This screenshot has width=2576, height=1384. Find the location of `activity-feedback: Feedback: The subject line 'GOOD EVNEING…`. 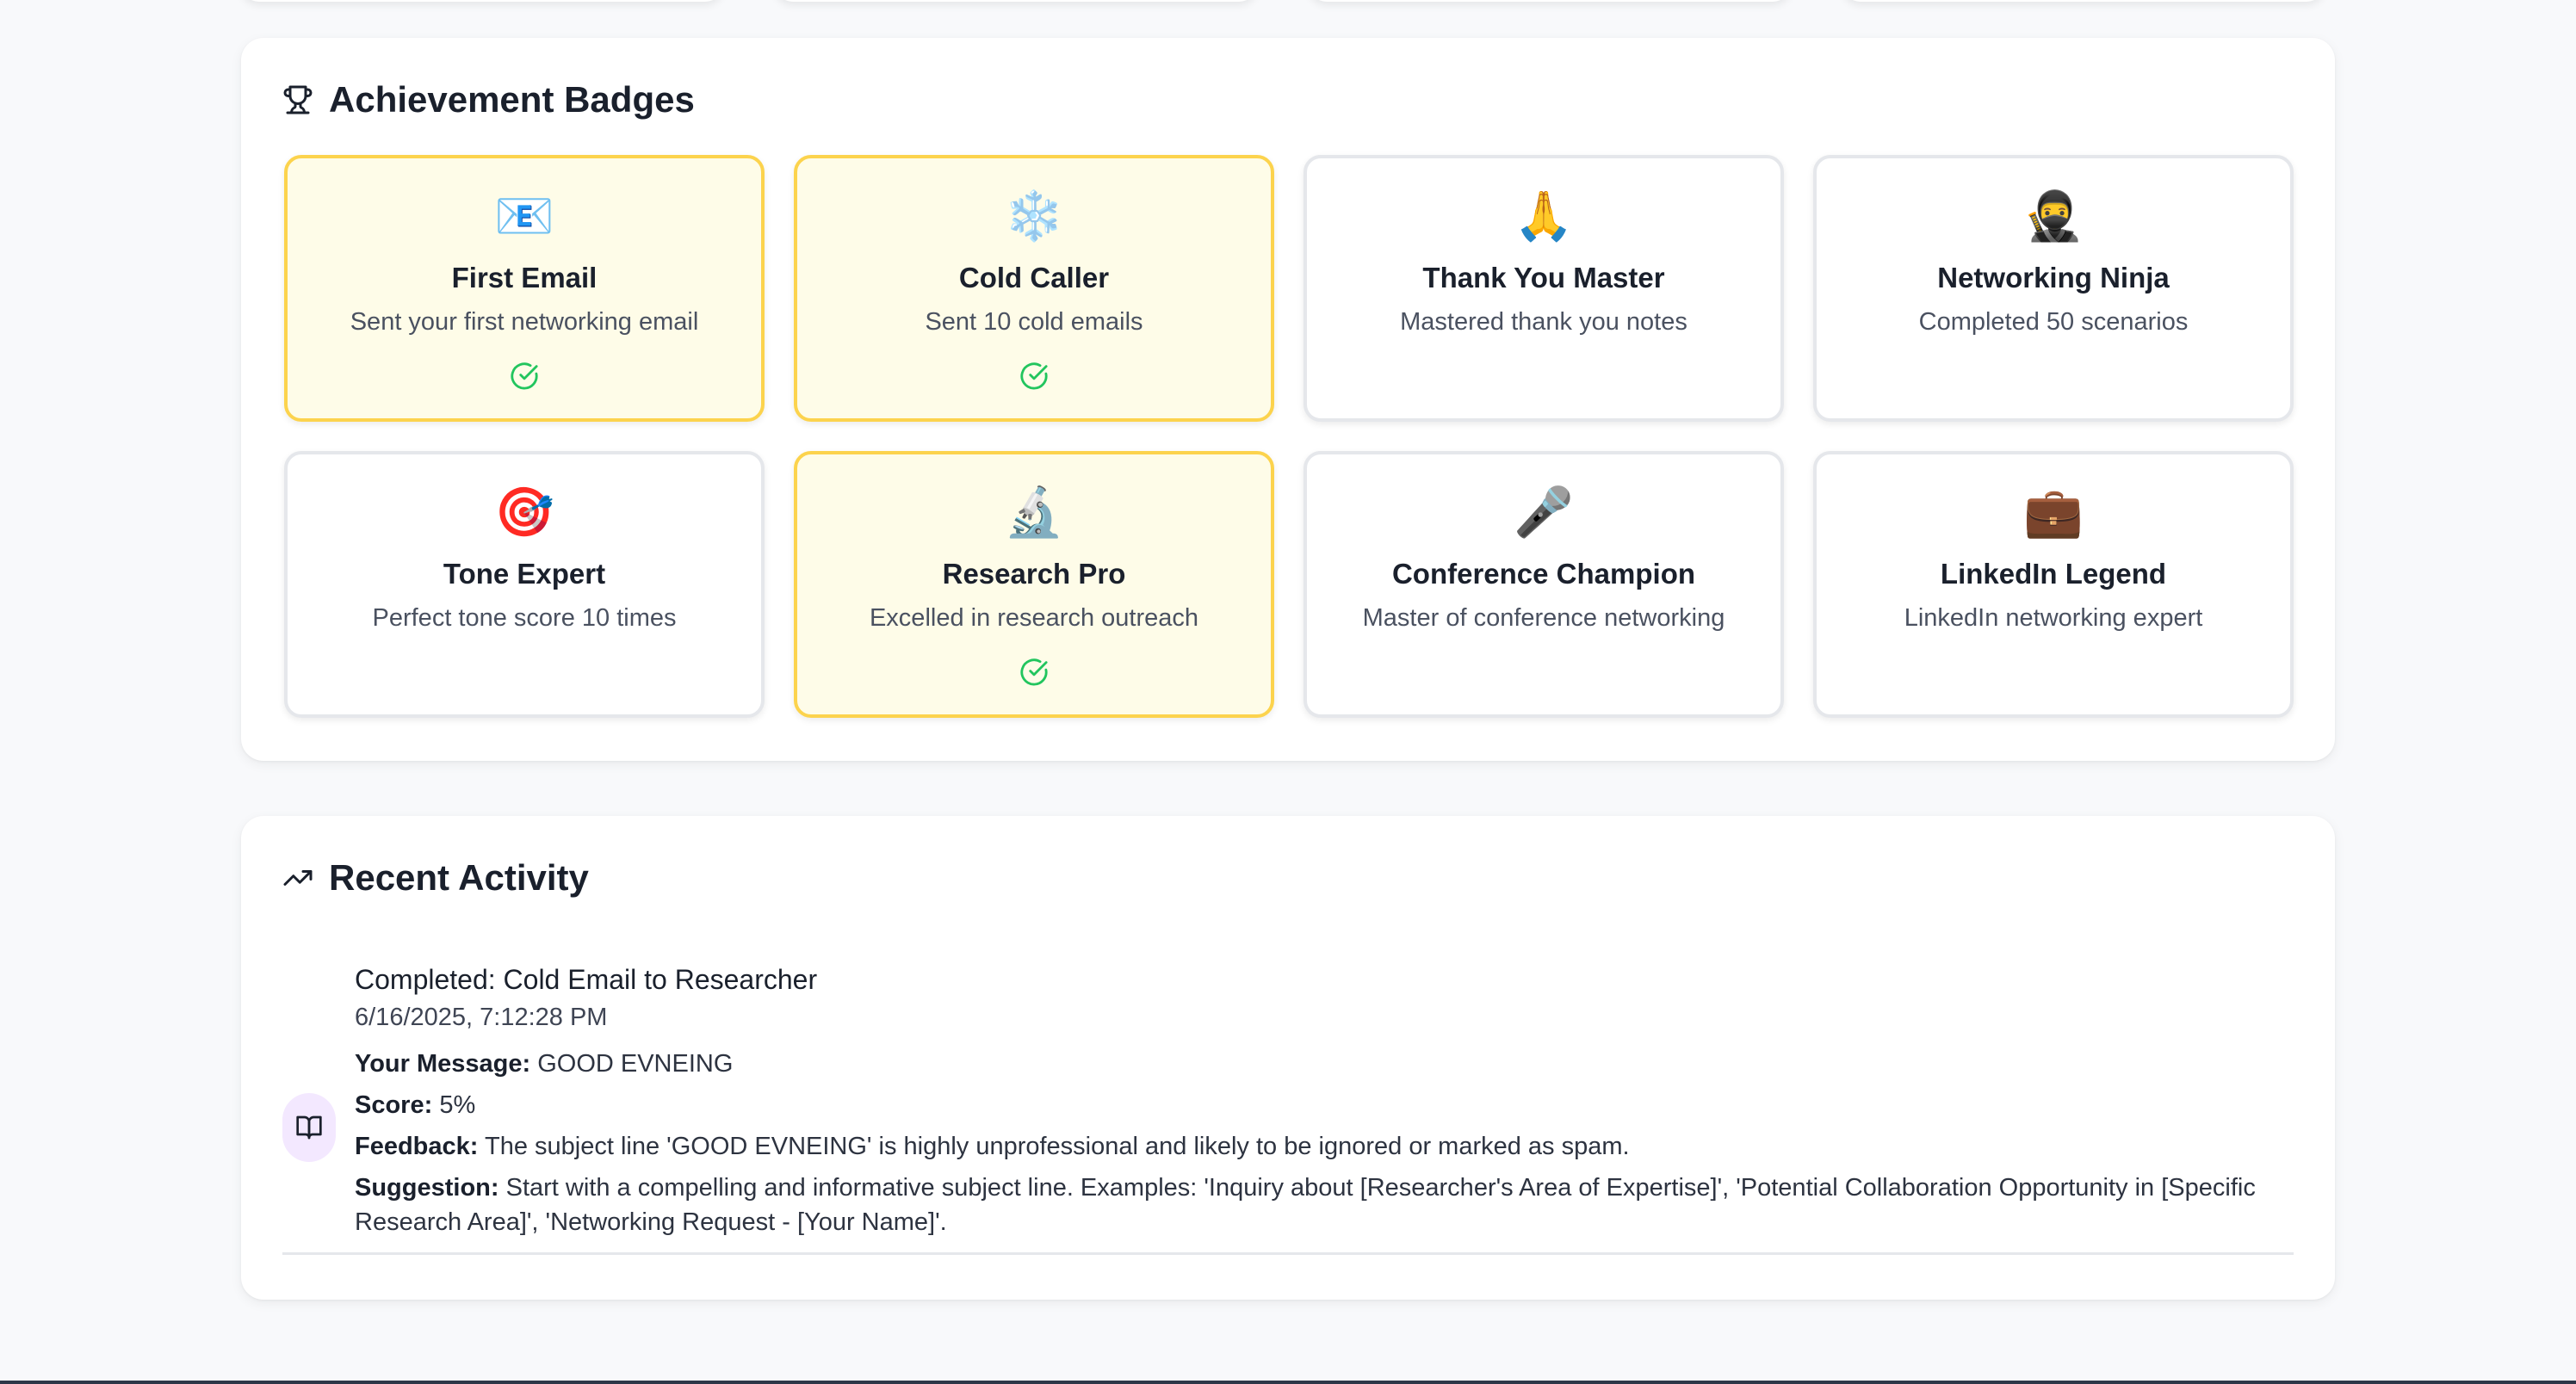

activity-feedback: Feedback: The subject line 'GOOD EVNEING… is located at coordinates (1324, 1146).